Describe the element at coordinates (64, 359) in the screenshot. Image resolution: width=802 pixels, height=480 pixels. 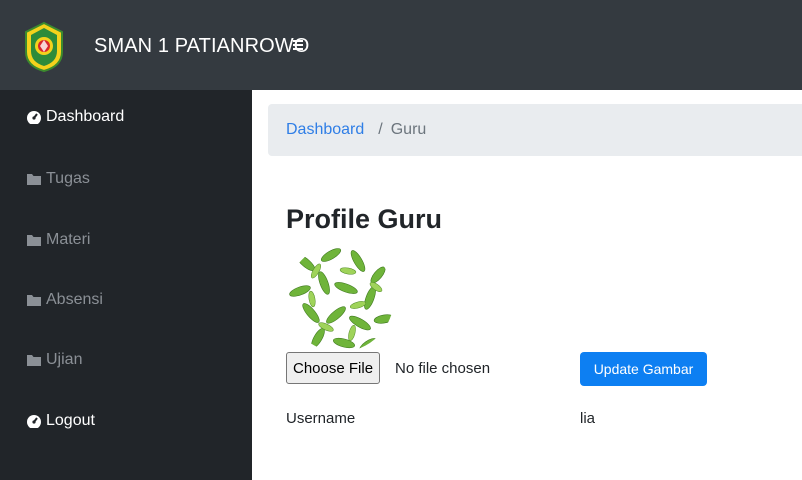
I see `sidebar-item-label: Ujian` at that location.